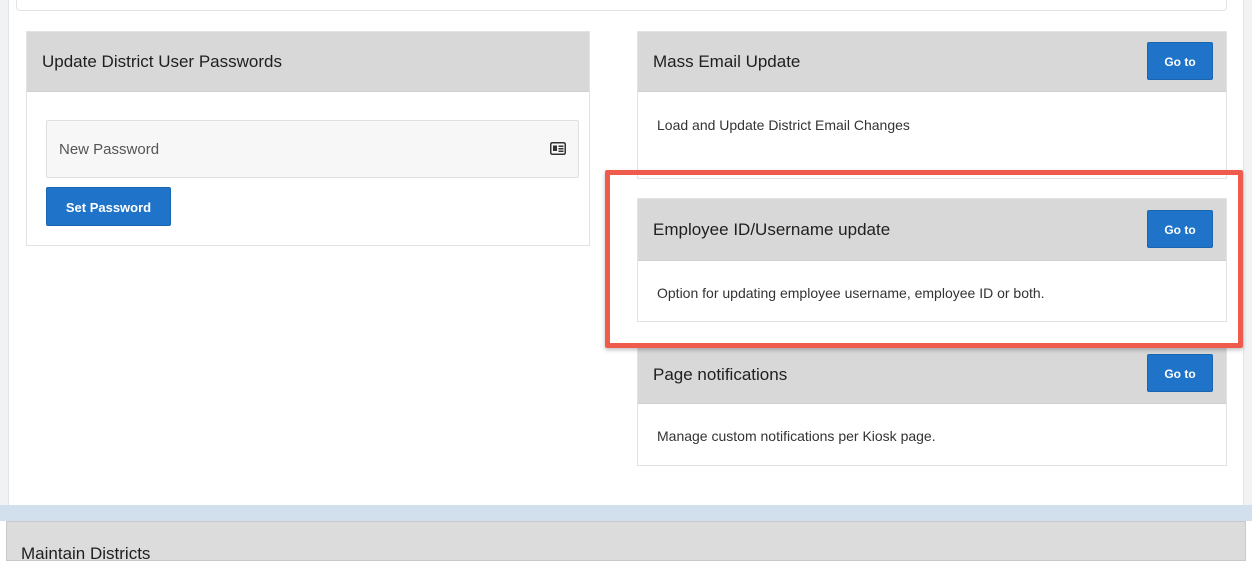 This screenshot has height=561, width=1252. I want to click on section-separator, so click(626, 513).